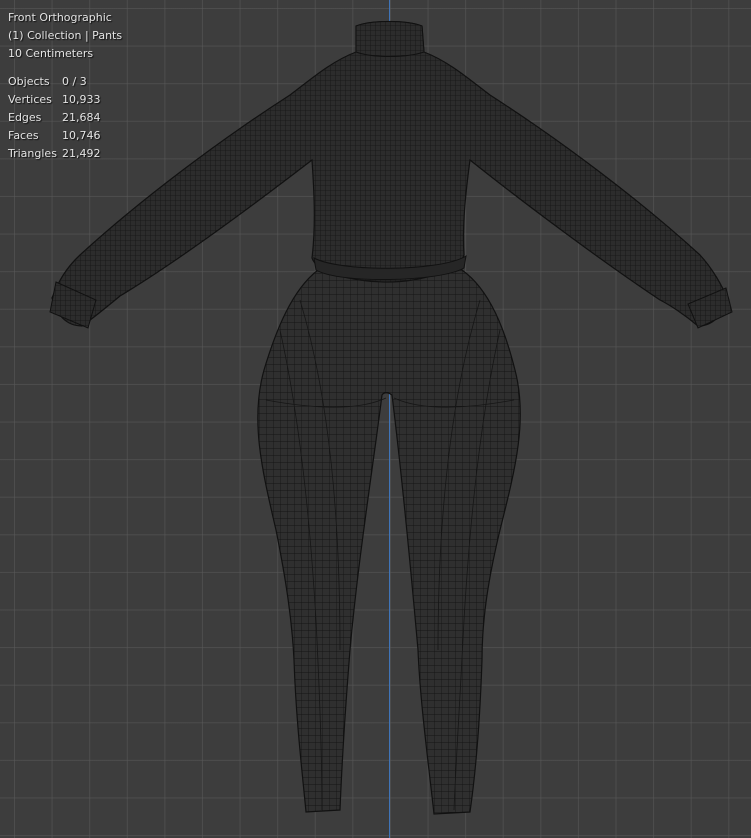  What do you see at coordinates (51, 53) in the screenshot?
I see `grid-scale: 10 Centimeters` at bounding box center [51, 53].